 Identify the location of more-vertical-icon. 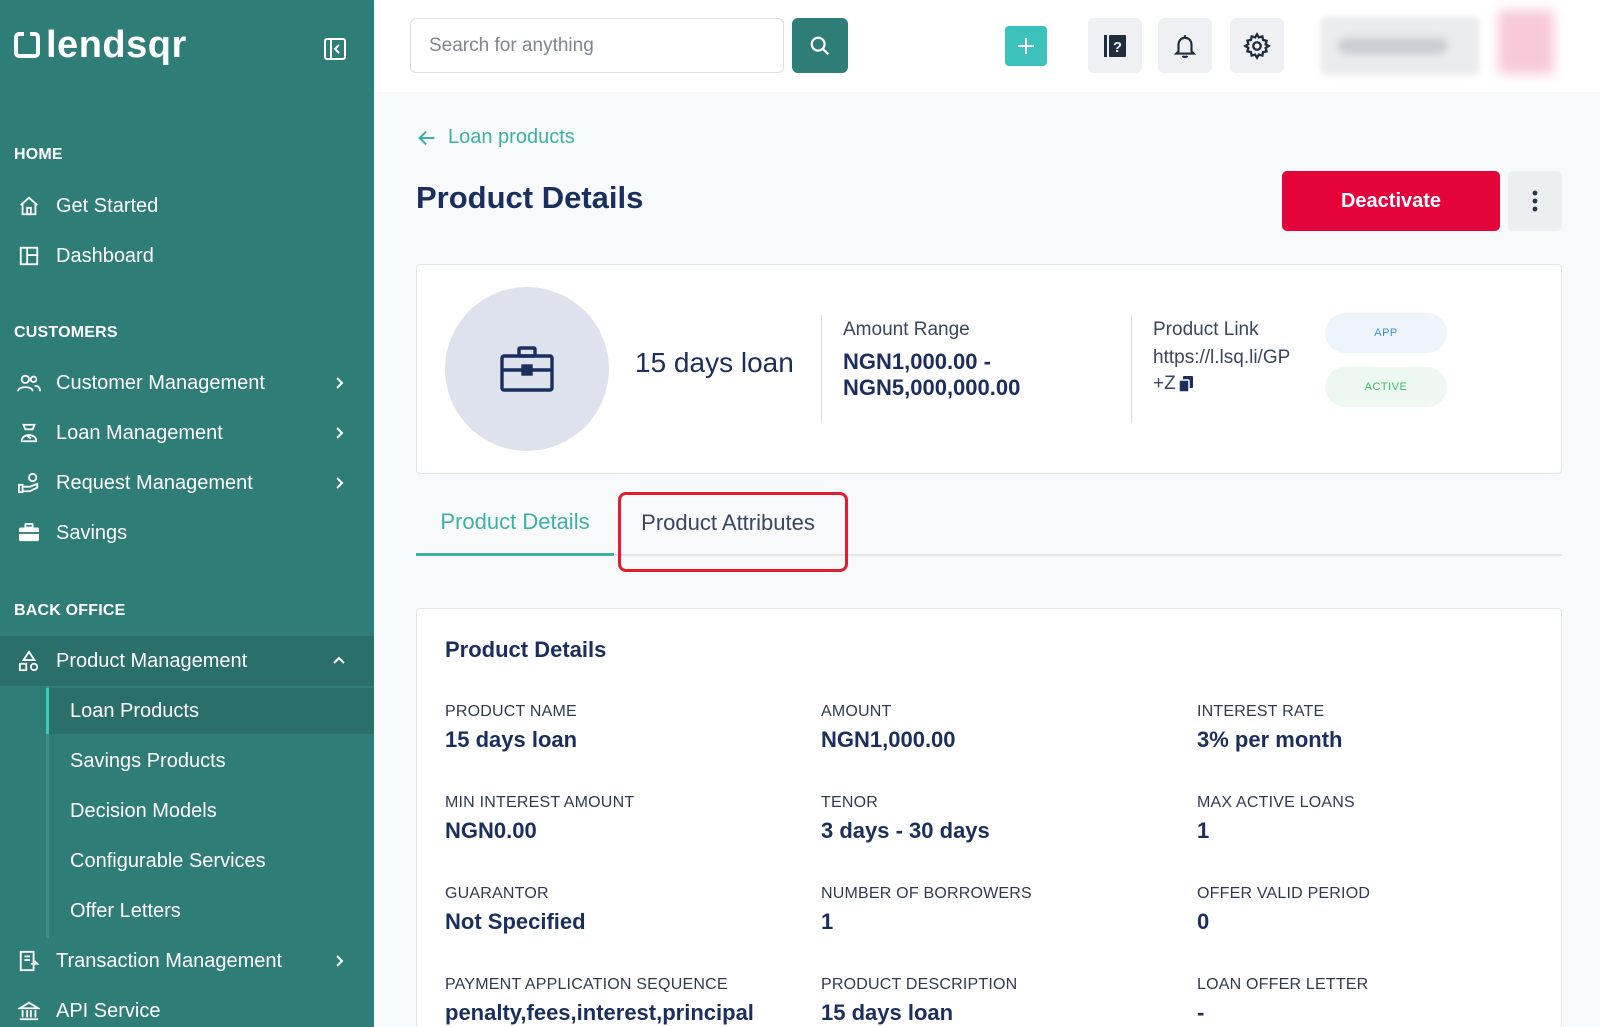
(1535, 201).